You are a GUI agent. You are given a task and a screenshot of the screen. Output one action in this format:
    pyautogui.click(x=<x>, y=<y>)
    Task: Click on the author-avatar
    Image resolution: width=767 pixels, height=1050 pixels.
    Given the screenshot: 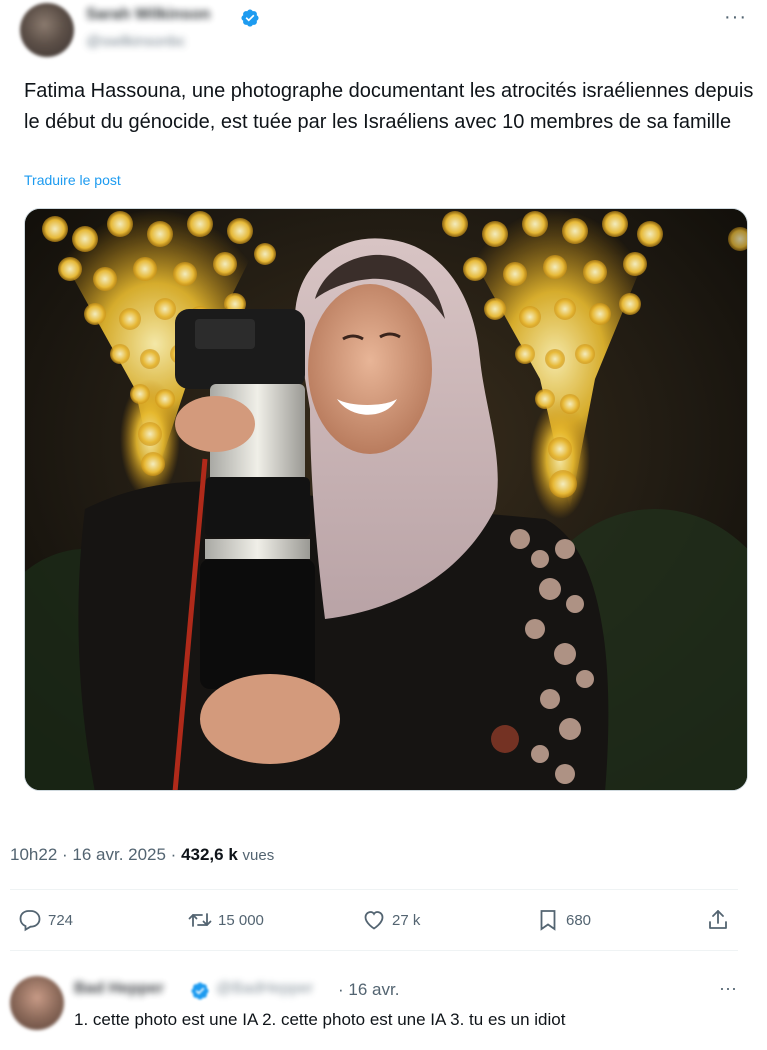 What is the action you would take?
    pyautogui.click(x=47, y=30)
    